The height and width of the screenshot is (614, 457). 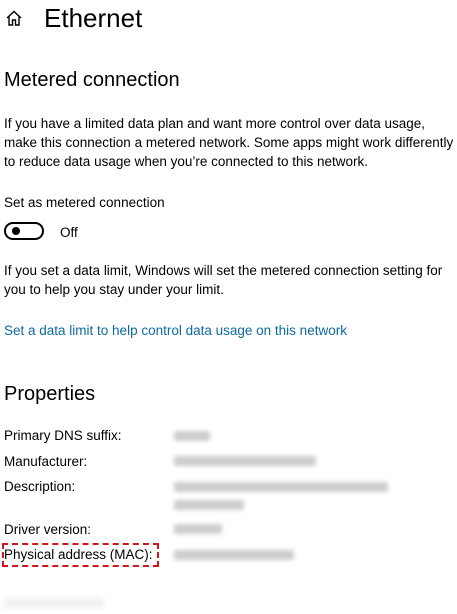 I want to click on redacted-driver-version, so click(x=198, y=529).